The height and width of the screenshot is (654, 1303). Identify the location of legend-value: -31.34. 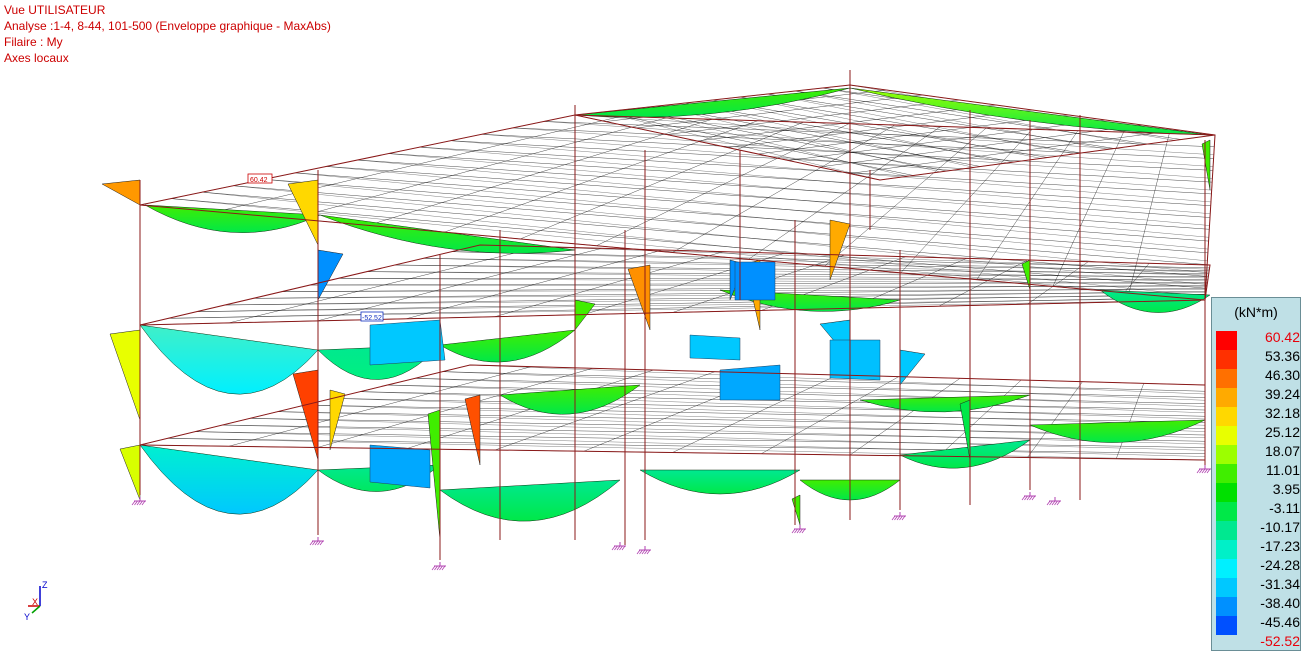
(1280, 584).